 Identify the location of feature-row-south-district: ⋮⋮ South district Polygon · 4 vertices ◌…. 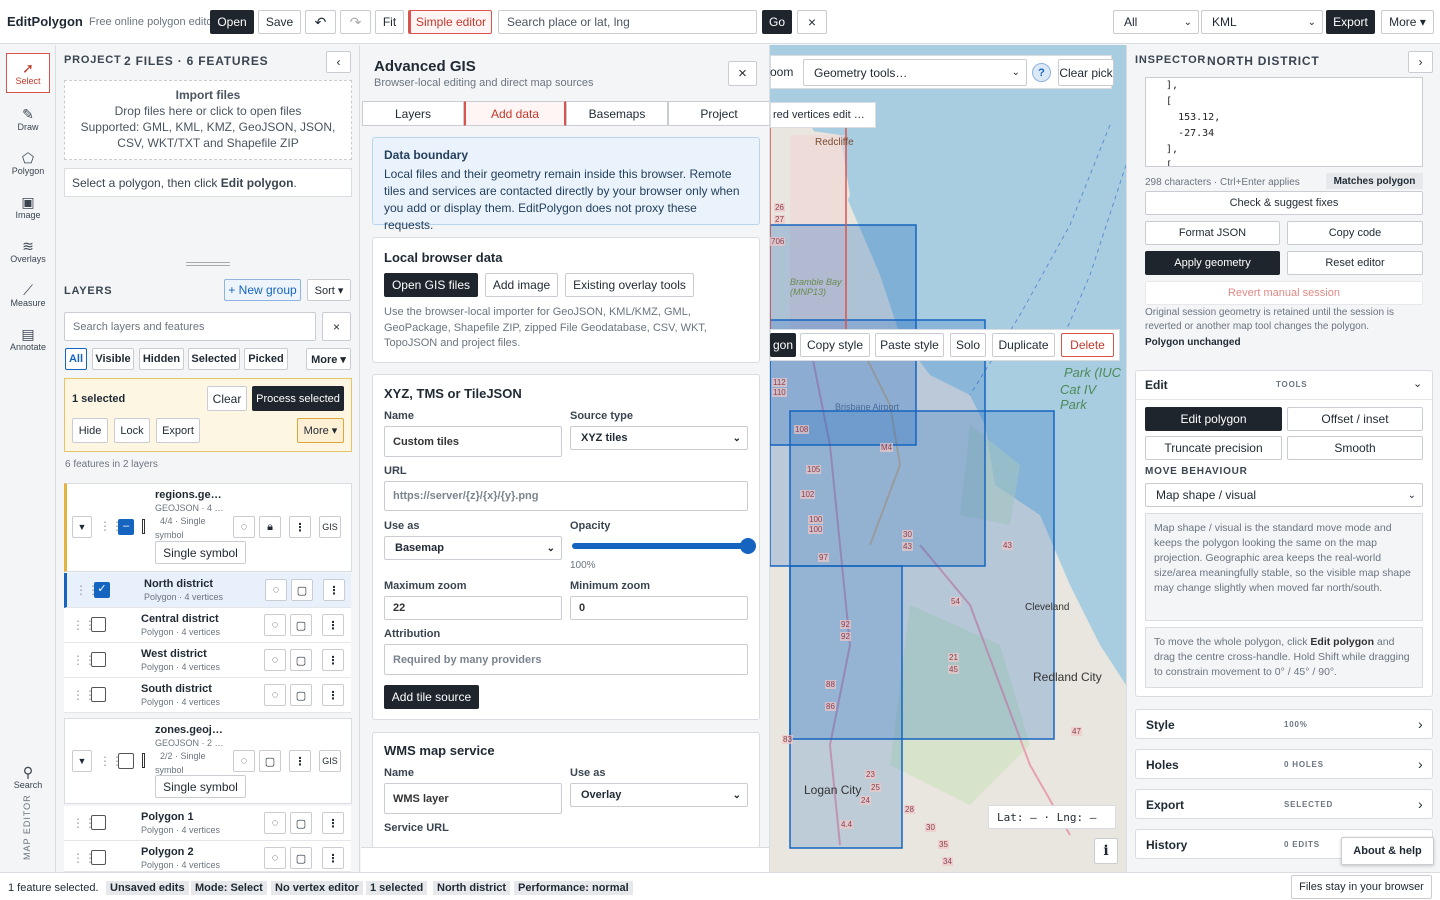
(207, 695).